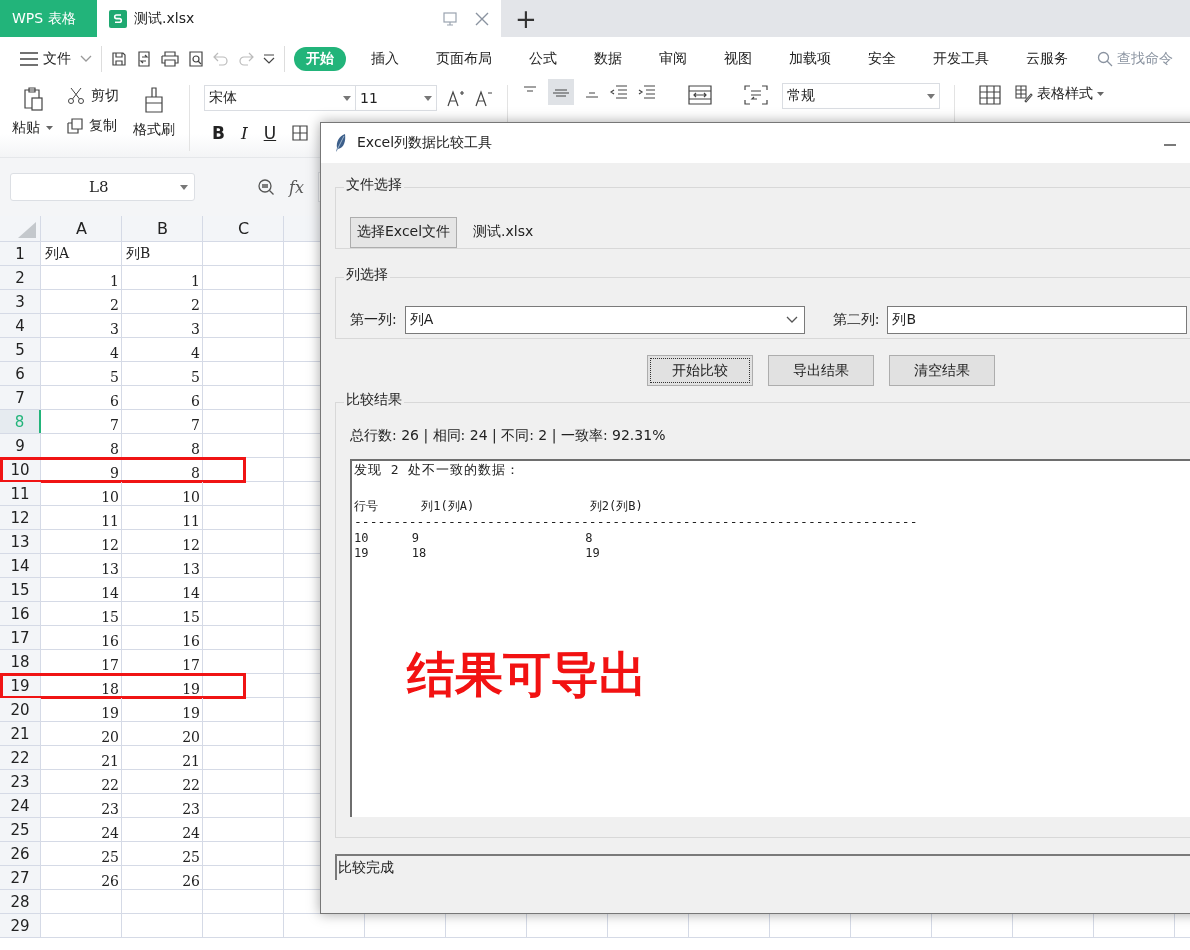 The height and width of the screenshot is (950, 1190). Describe the element at coordinates (20, 613) in the screenshot. I see `row-header: 16` at that location.